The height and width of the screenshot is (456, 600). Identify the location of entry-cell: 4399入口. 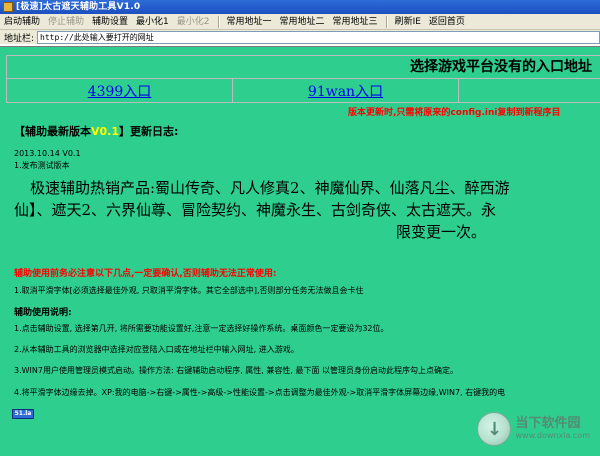
(120, 90).